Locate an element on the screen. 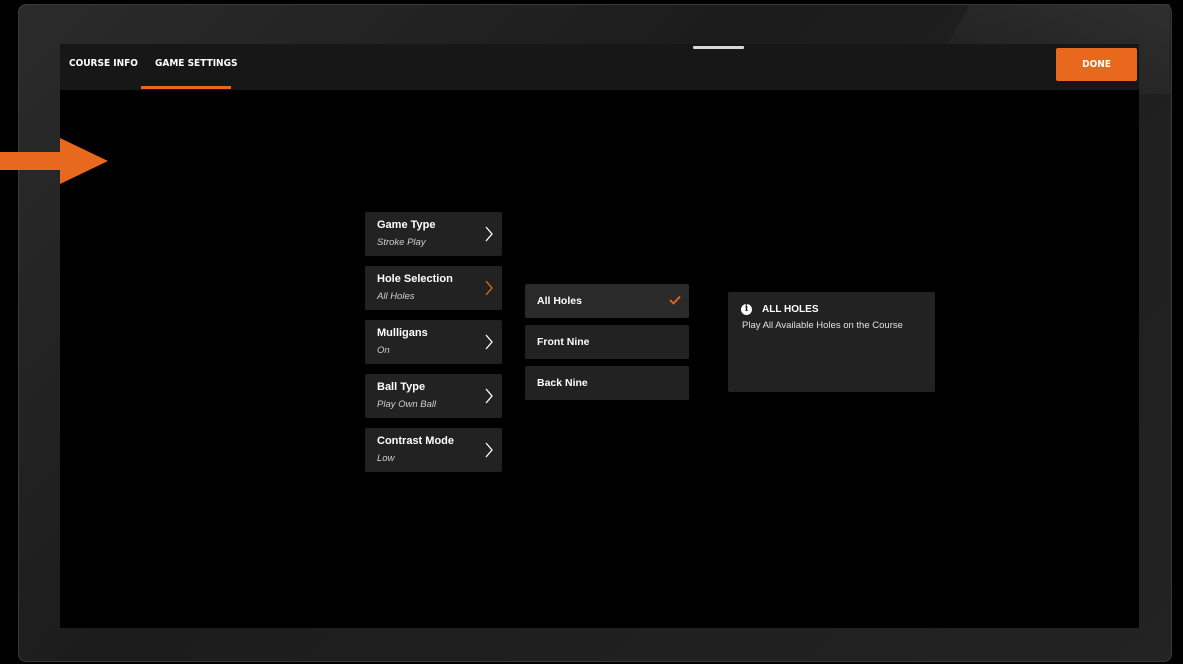  option-label: All Holes is located at coordinates (559, 301).